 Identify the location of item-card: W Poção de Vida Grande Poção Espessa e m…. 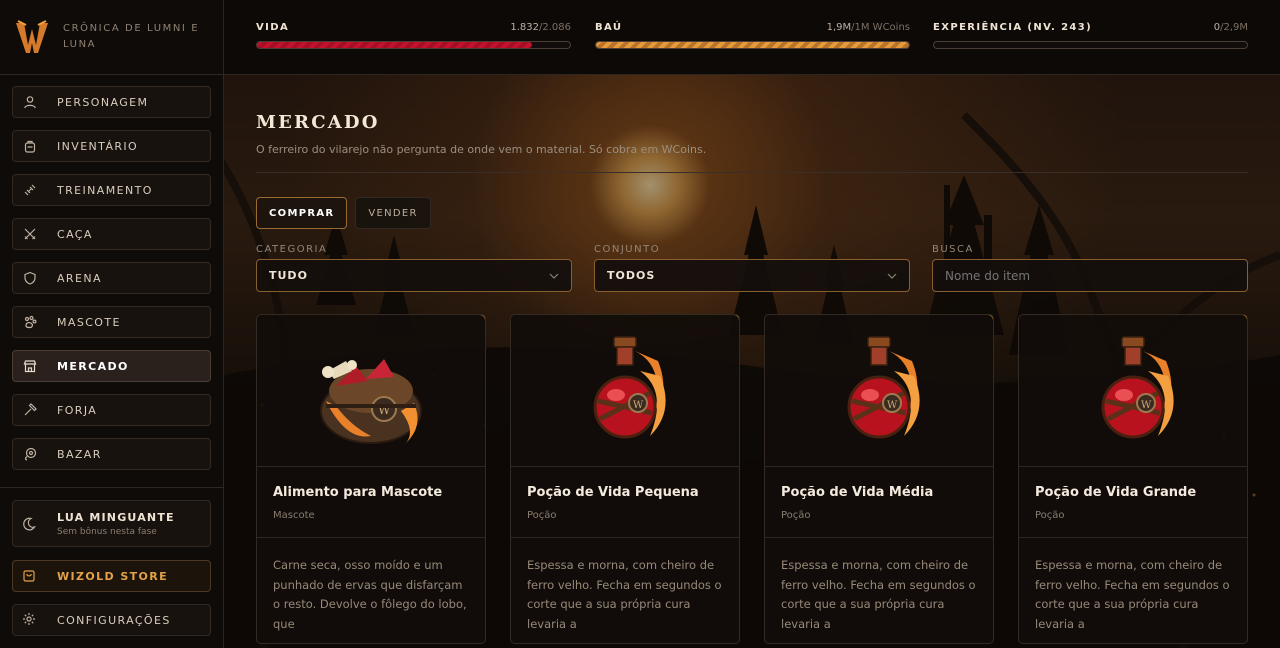
(1133, 479).